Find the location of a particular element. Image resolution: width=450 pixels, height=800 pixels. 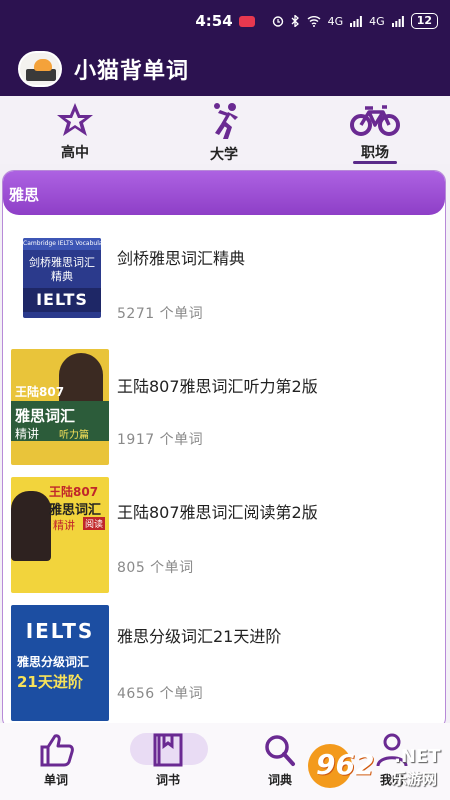

book-word-count: 1917 个单词 is located at coordinates (160, 440).